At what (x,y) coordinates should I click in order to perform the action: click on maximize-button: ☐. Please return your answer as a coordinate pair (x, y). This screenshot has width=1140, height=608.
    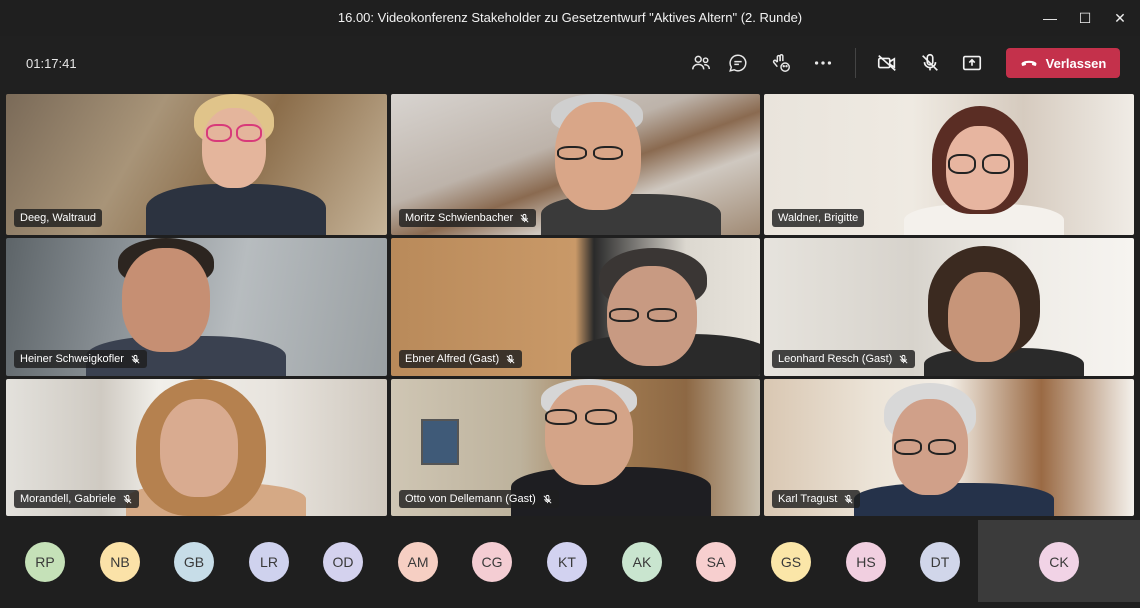
    Looking at the image, I should click on (1085, 18).